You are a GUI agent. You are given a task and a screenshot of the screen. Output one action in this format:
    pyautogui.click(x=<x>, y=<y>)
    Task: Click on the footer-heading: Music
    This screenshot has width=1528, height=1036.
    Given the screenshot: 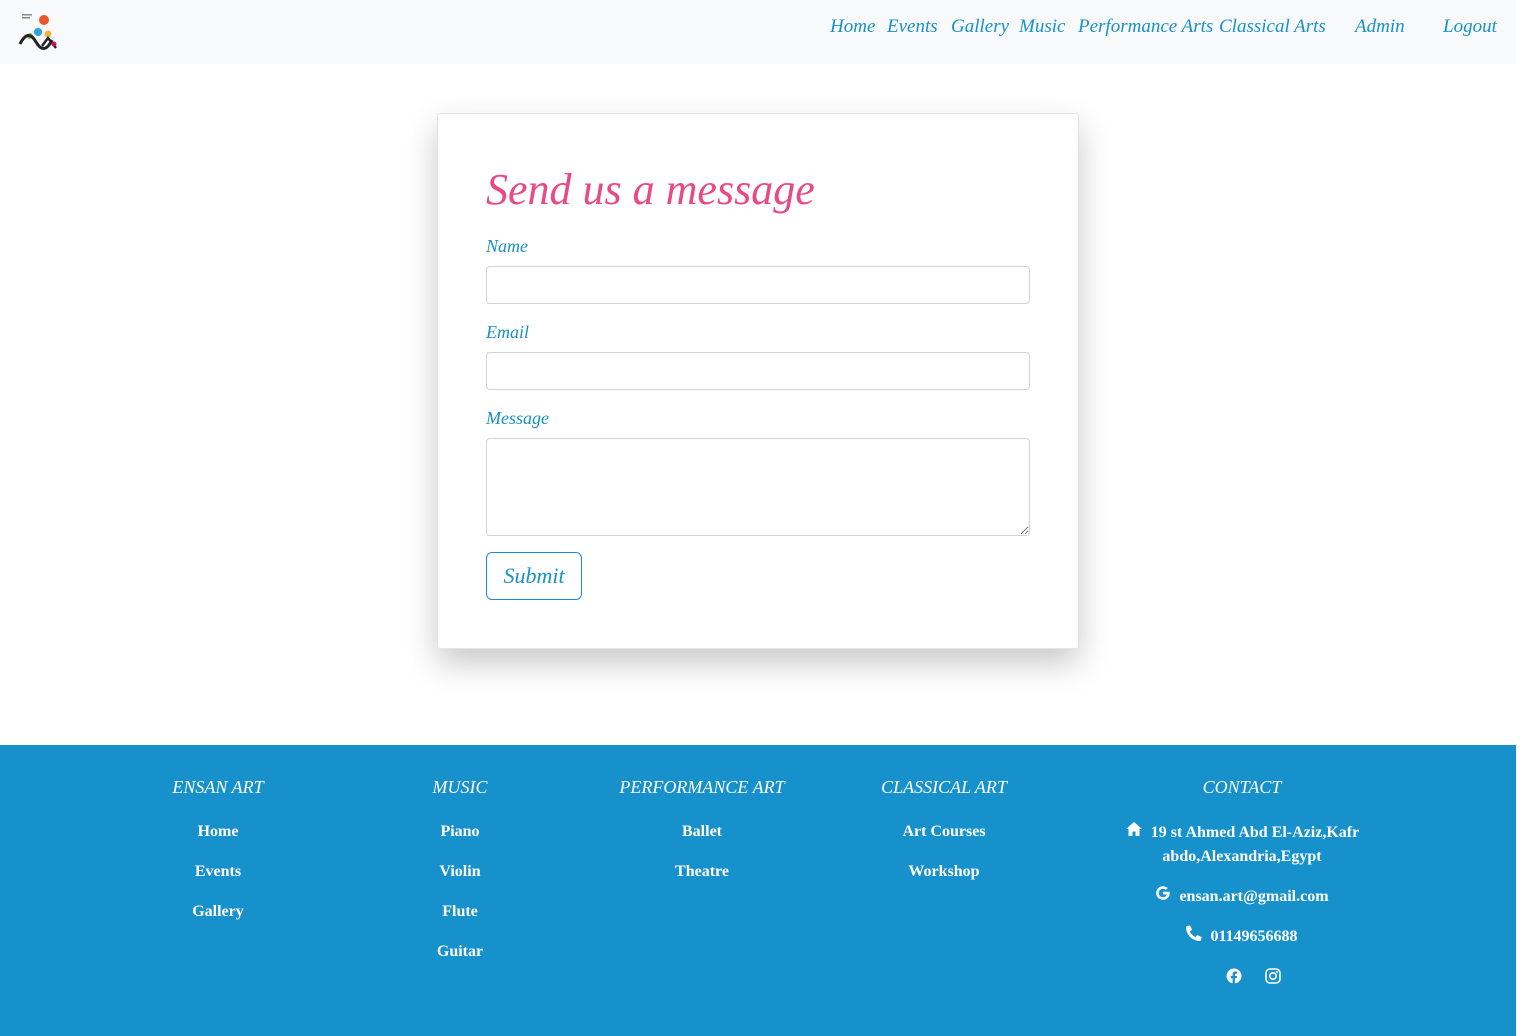 What is the action you would take?
    pyautogui.click(x=460, y=787)
    